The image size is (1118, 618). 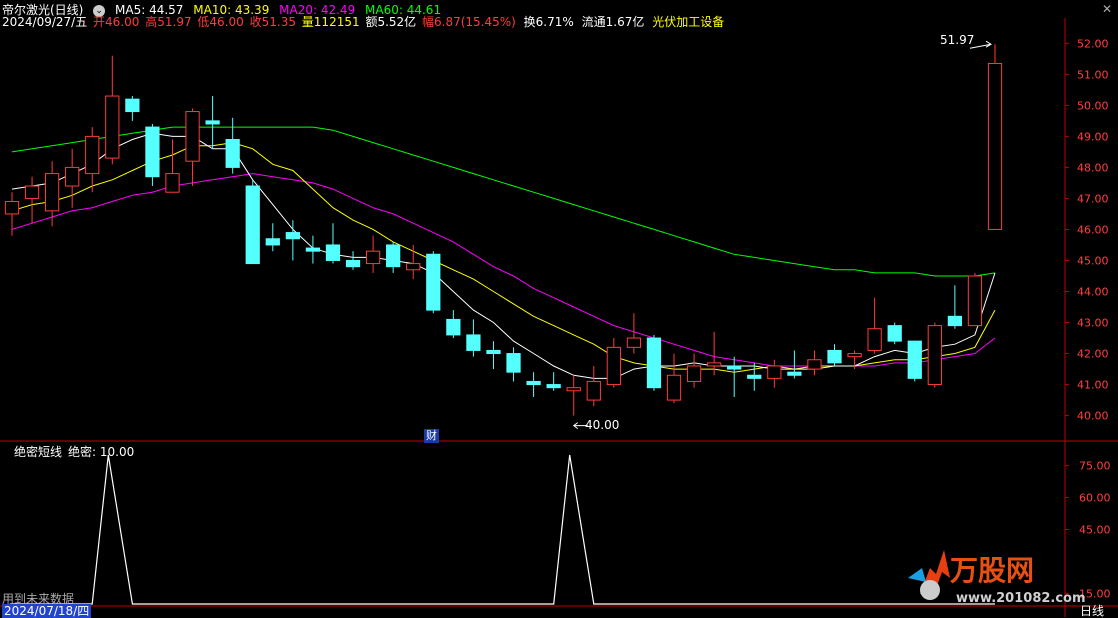 What do you see at coordinates (1093, 105) in the screenshot?
I see `price-tick-label: 50.00` at bounding box center [1093, 105].